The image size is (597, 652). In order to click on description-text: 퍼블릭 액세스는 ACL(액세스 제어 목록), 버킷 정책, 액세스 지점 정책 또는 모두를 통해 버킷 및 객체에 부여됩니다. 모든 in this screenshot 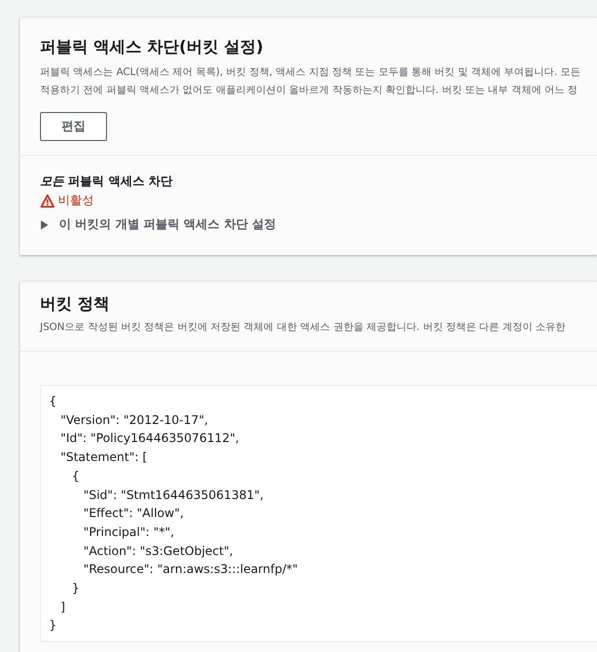, I will do `click(311, 73)`.